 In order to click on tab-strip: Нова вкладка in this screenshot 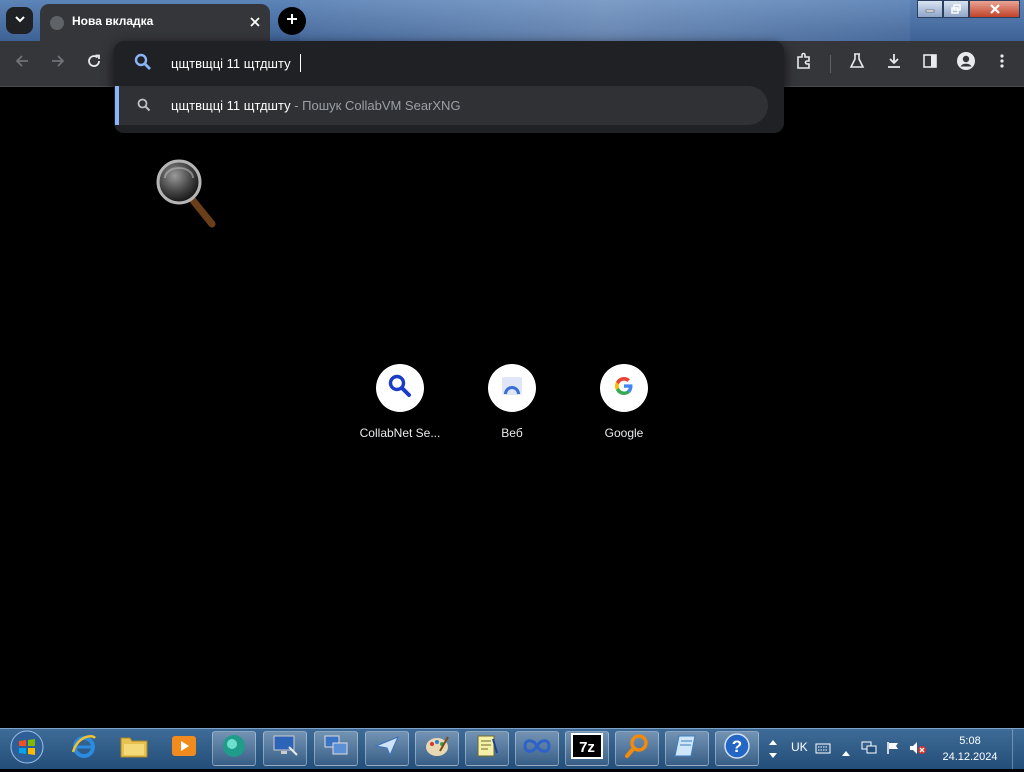, I will do `click(512, 20)`.